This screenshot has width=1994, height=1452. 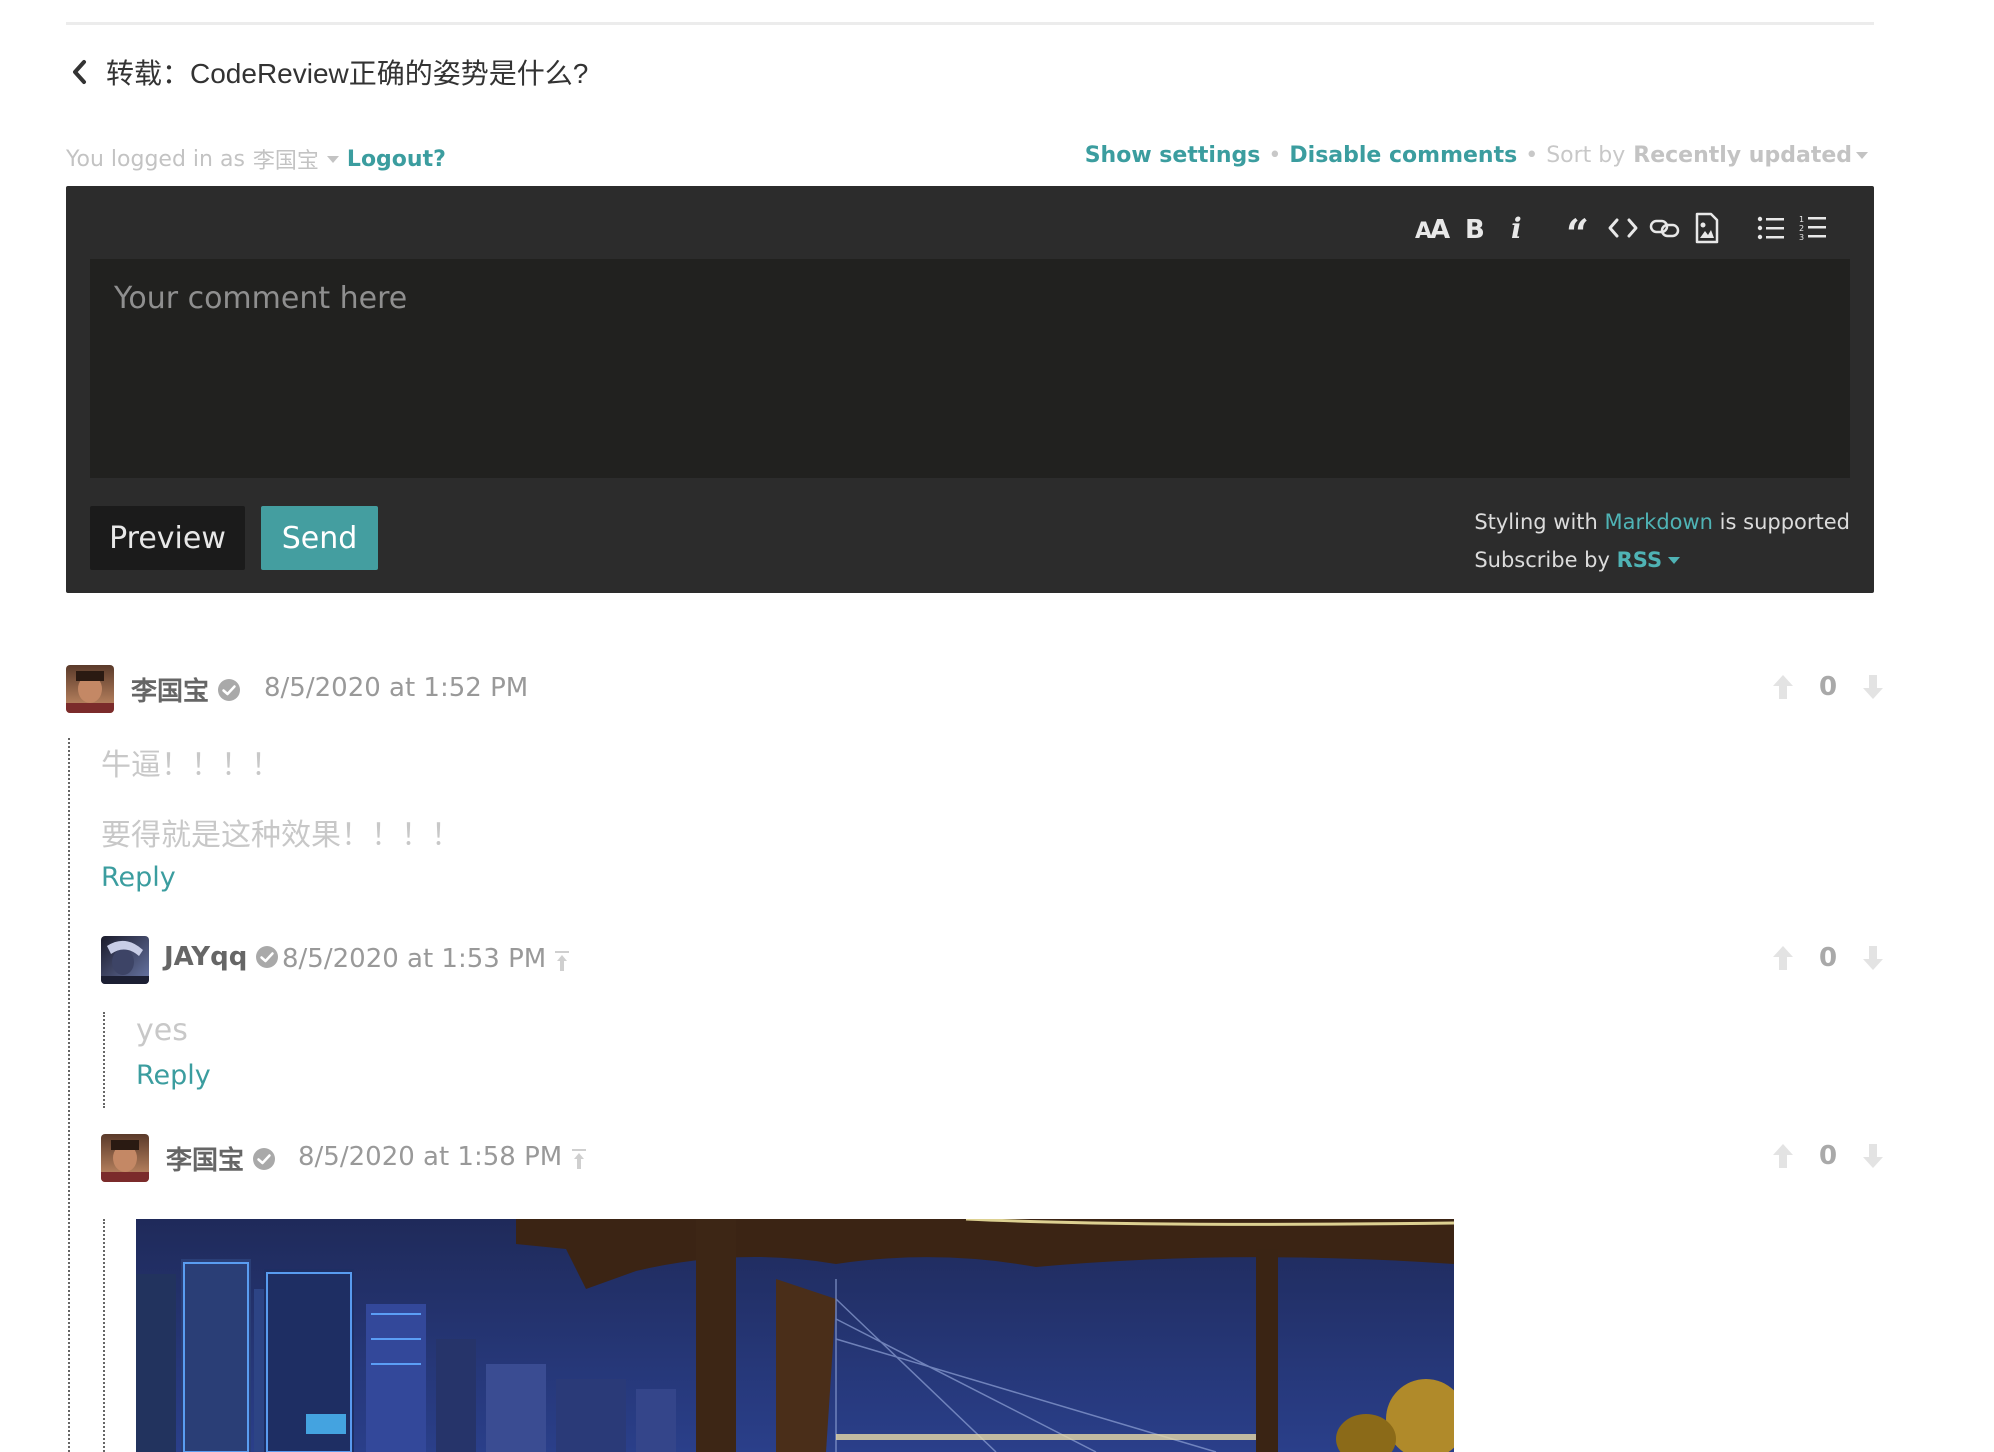 I want to click on svg-text: 3, so click(x=1801, y=237).